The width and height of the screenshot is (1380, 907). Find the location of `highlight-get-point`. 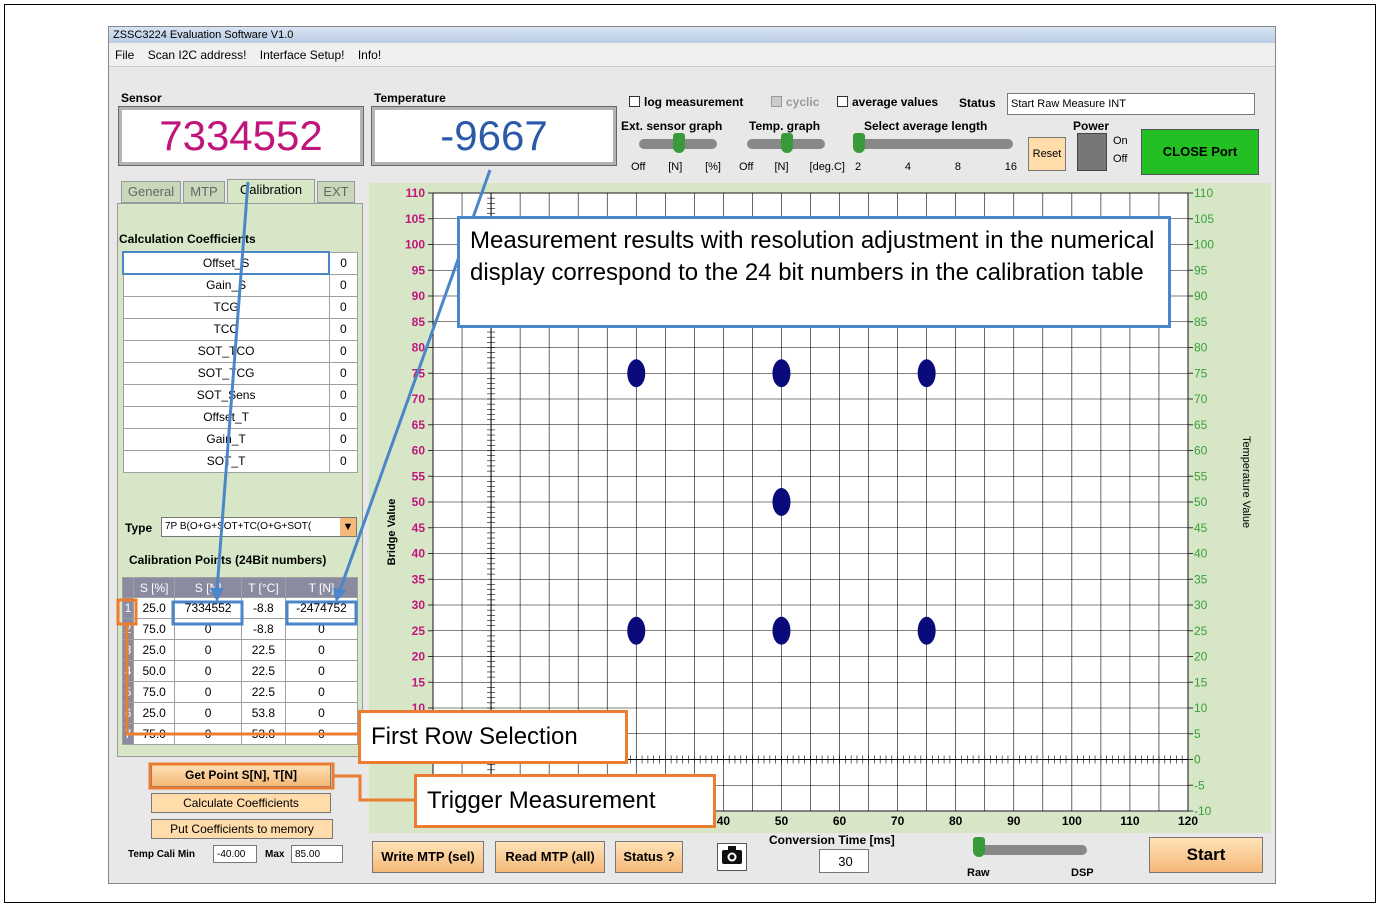

highlight-get-point is located at coordinates (241, 776).